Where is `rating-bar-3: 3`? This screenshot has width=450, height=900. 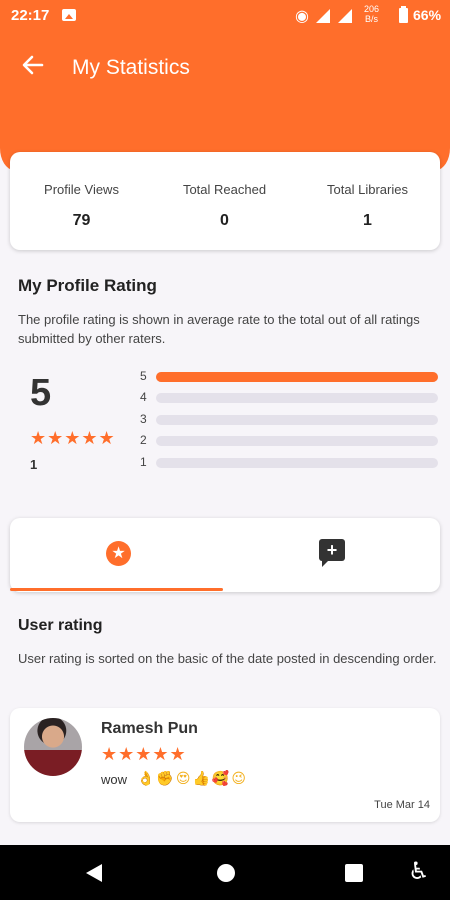
rating-bar-3: 3 is located at coordinates (290, 419).